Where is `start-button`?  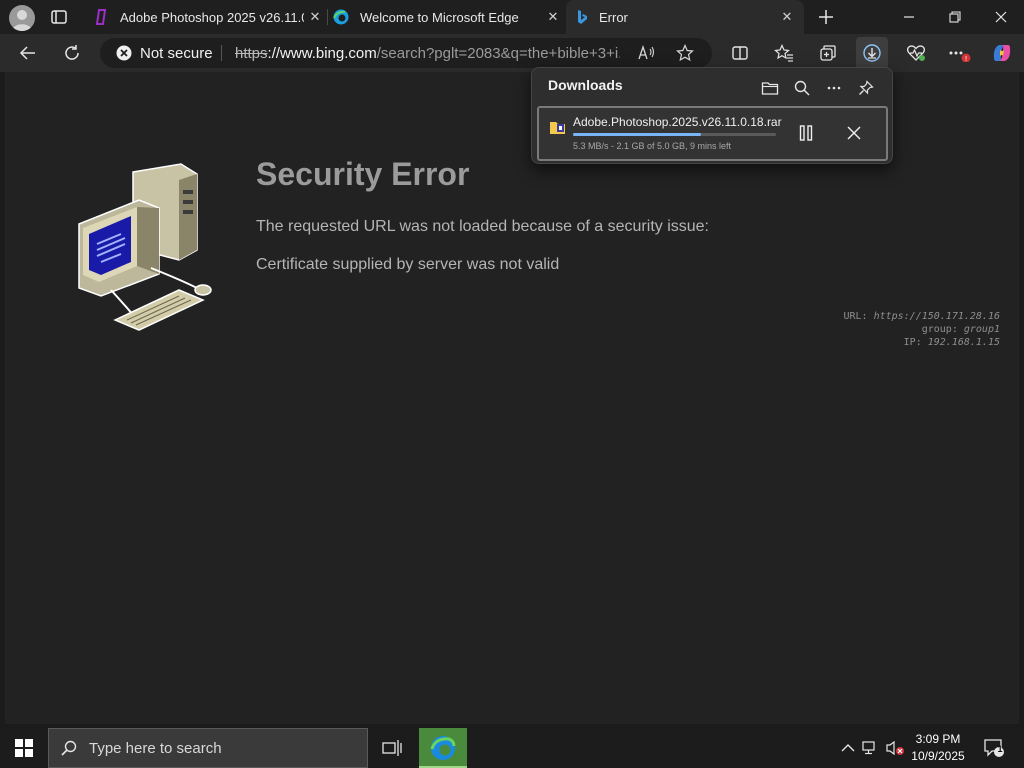
start-button is located at coordinates (24, 748).